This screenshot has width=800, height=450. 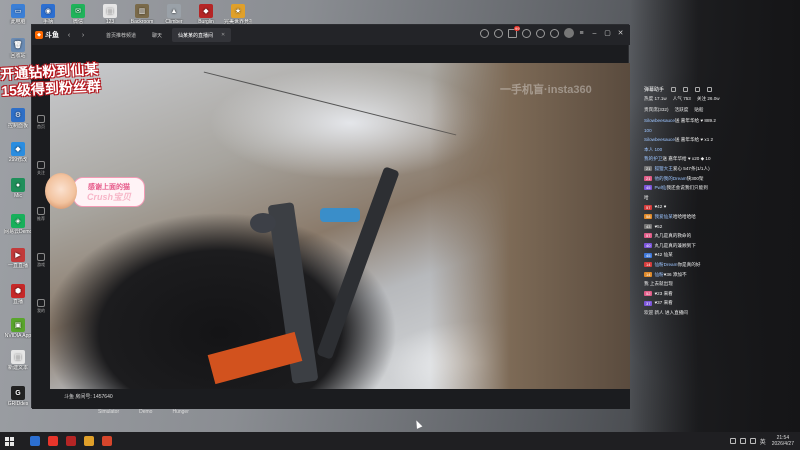 I want to click on tray-chevron-icon, so click(x=732, y=441).